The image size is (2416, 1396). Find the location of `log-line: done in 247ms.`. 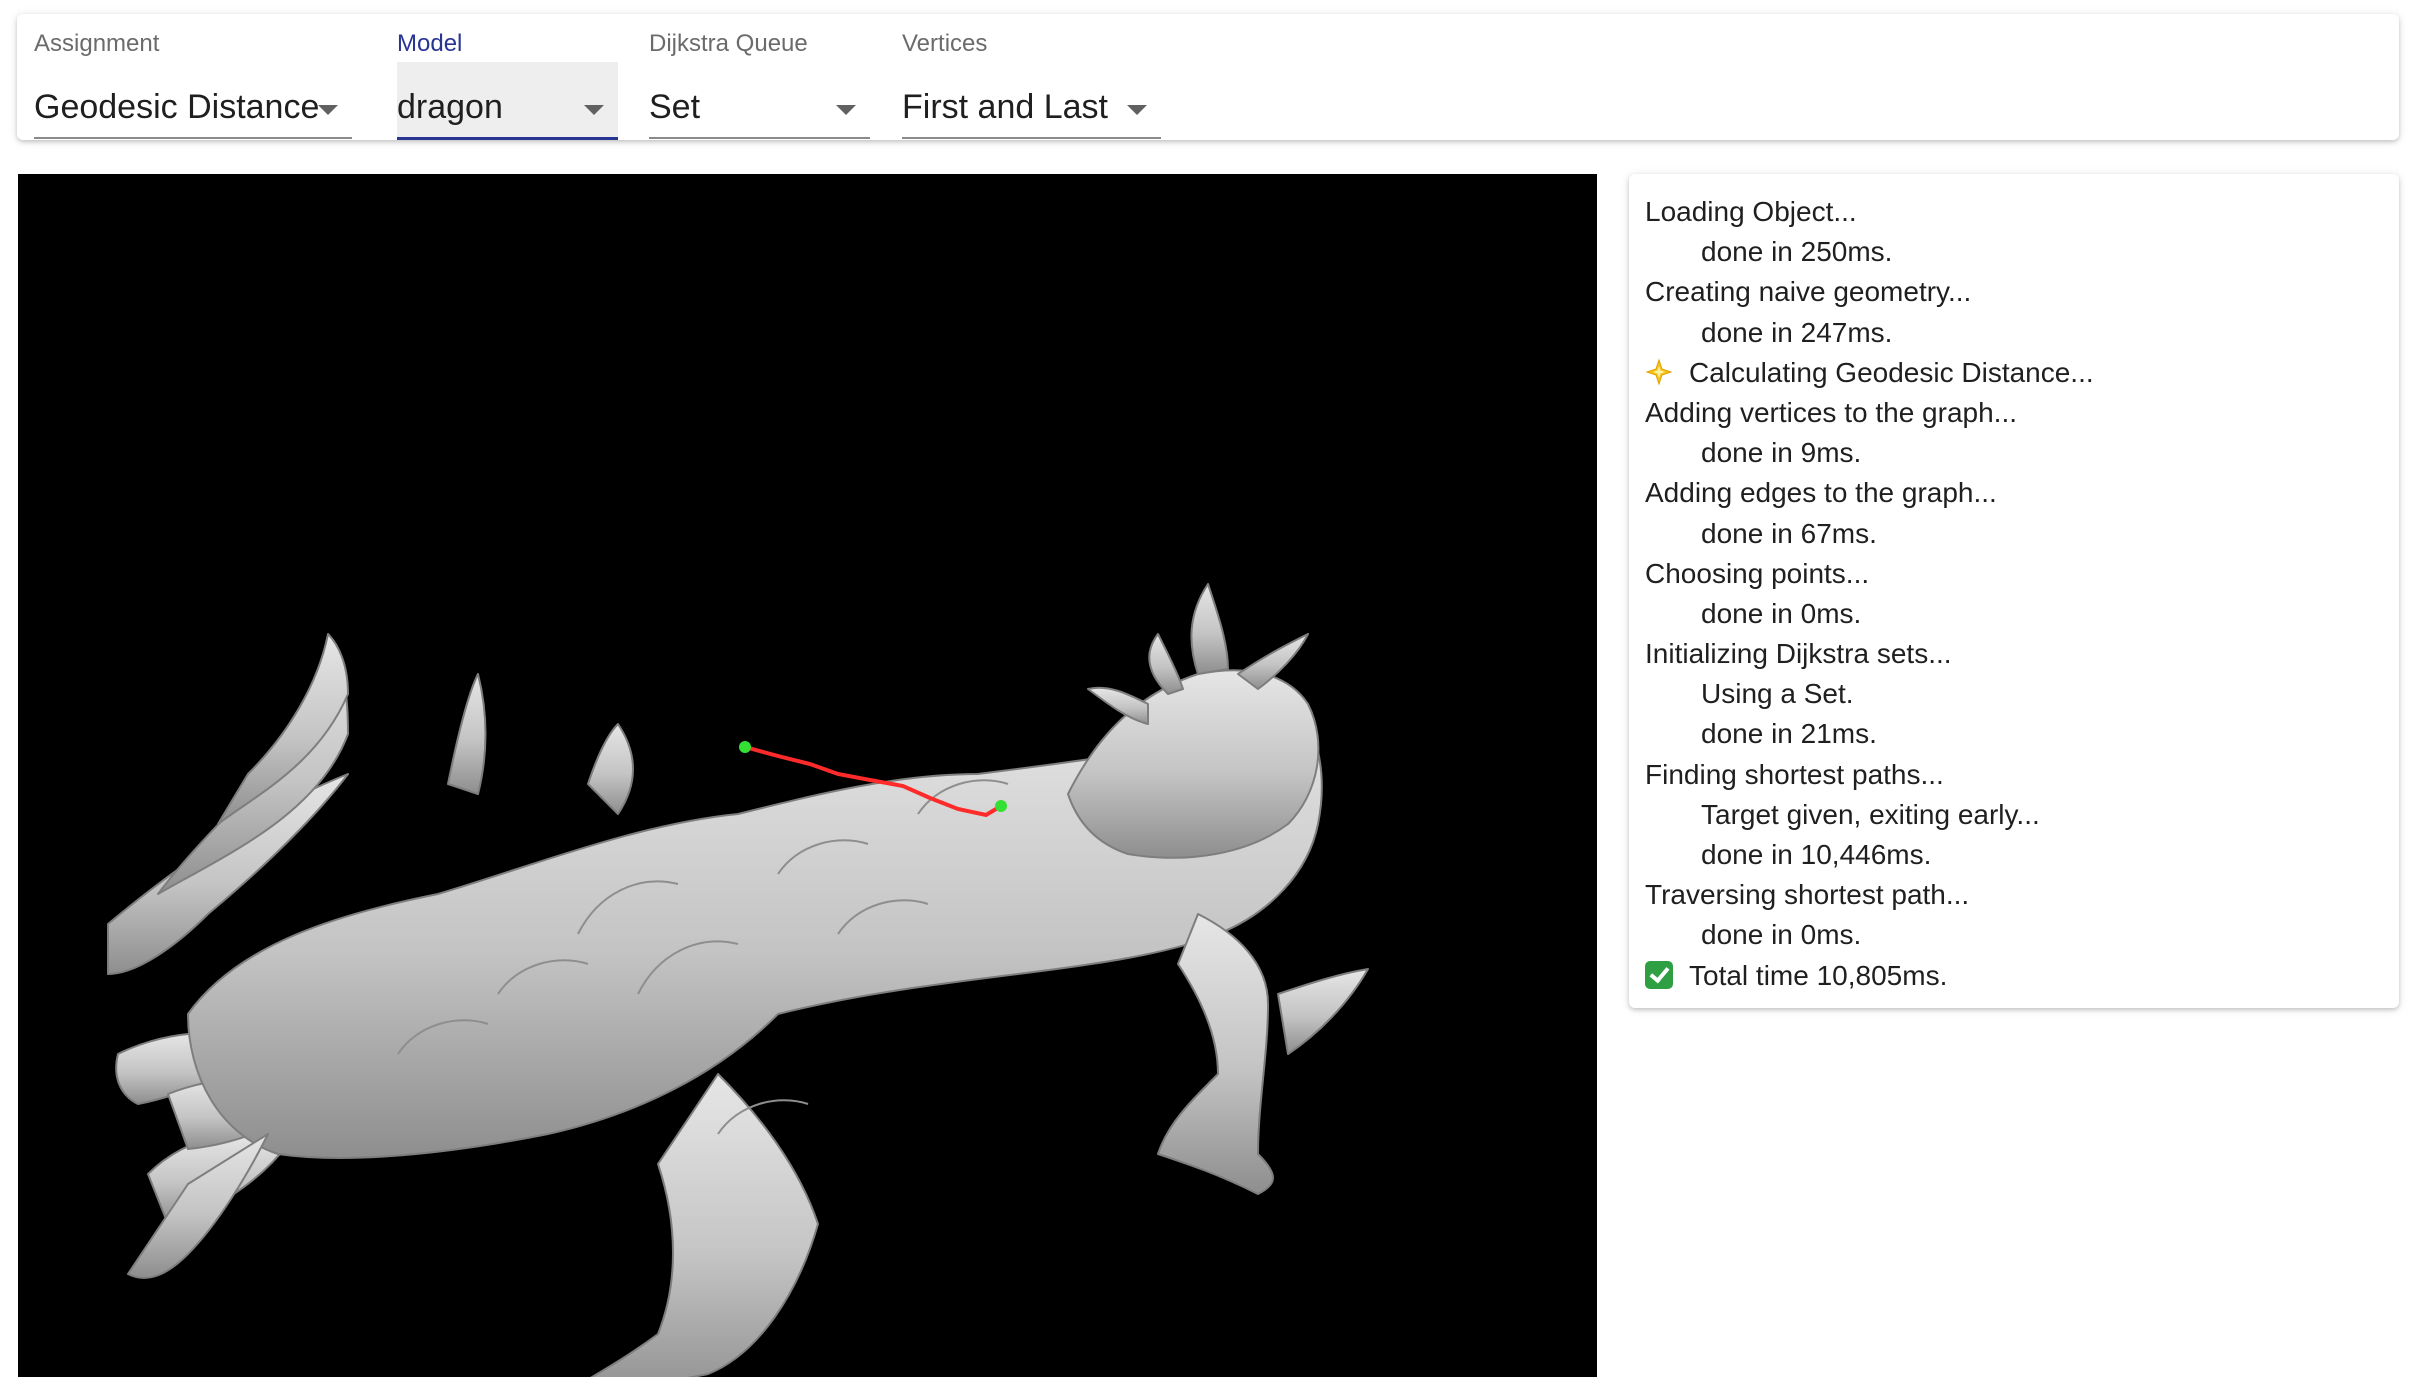

log-line: done in 247ms. is located at coordinates (1797, 332).